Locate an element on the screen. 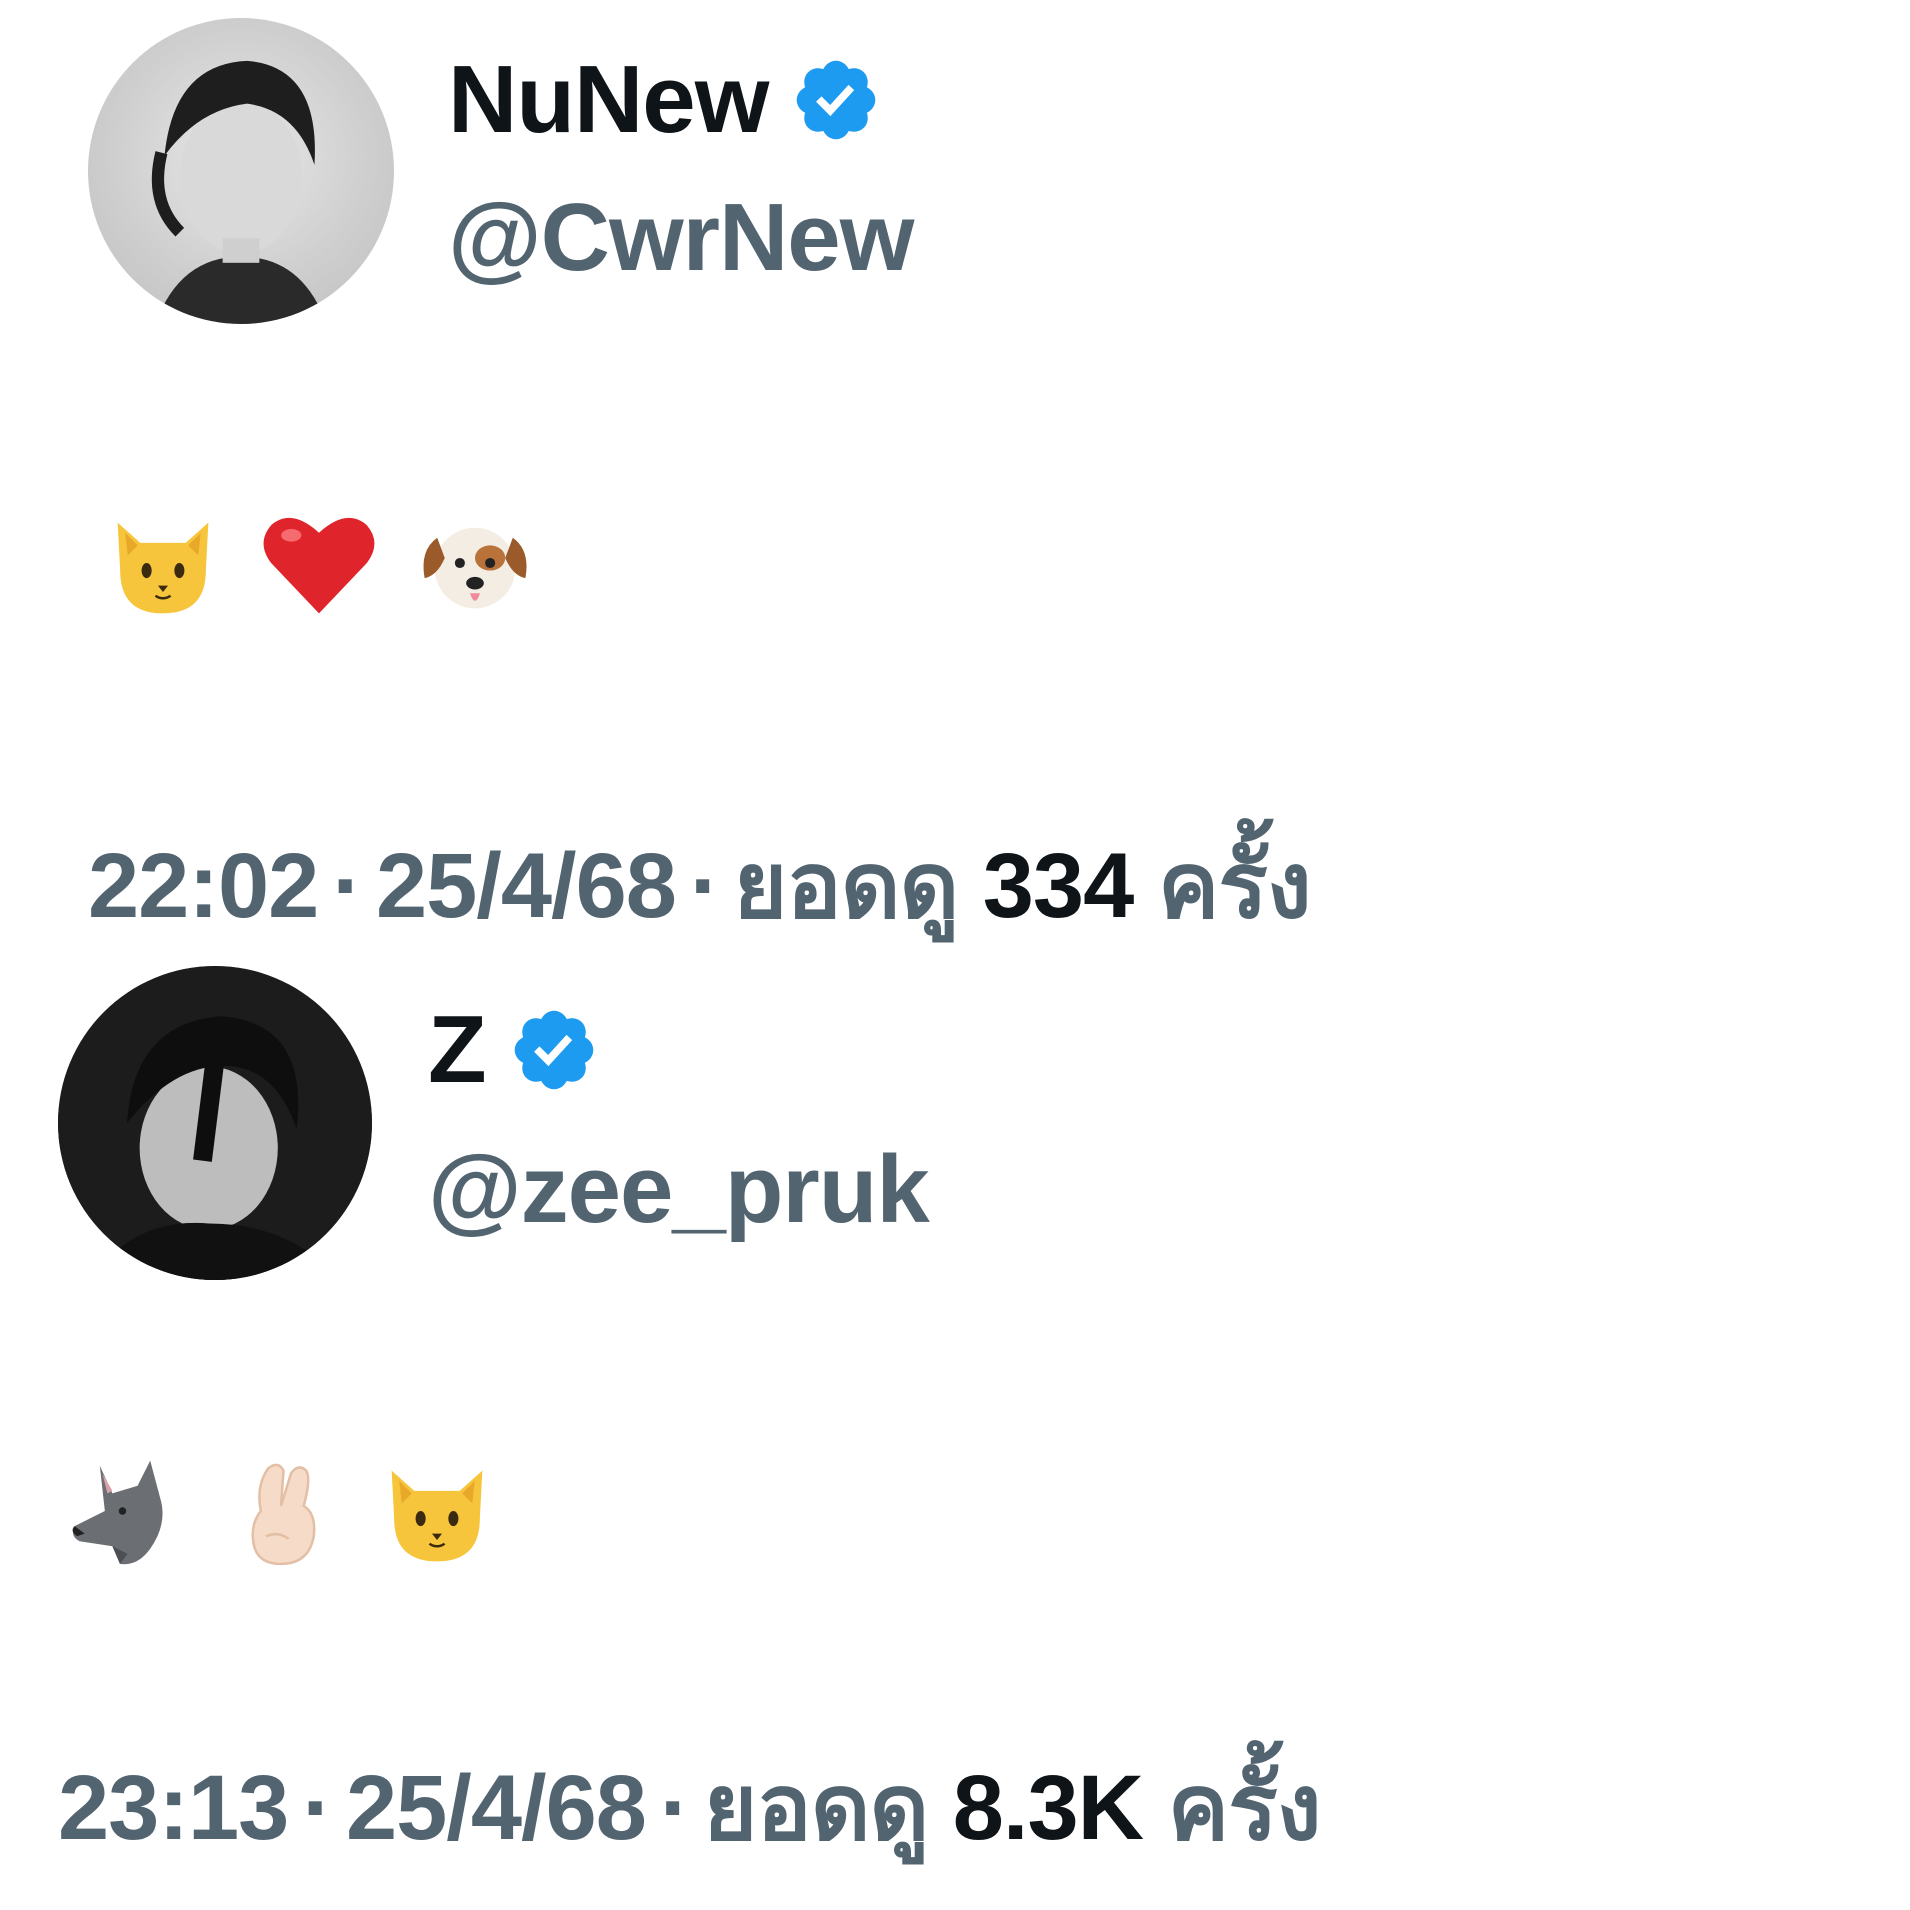 This screenshot has width=1910, height=1910. tweet-meta: 23:13 · 25/4/68 · ยอดดู 8.3K ครั้ง is located at coordinates (690, 1808).